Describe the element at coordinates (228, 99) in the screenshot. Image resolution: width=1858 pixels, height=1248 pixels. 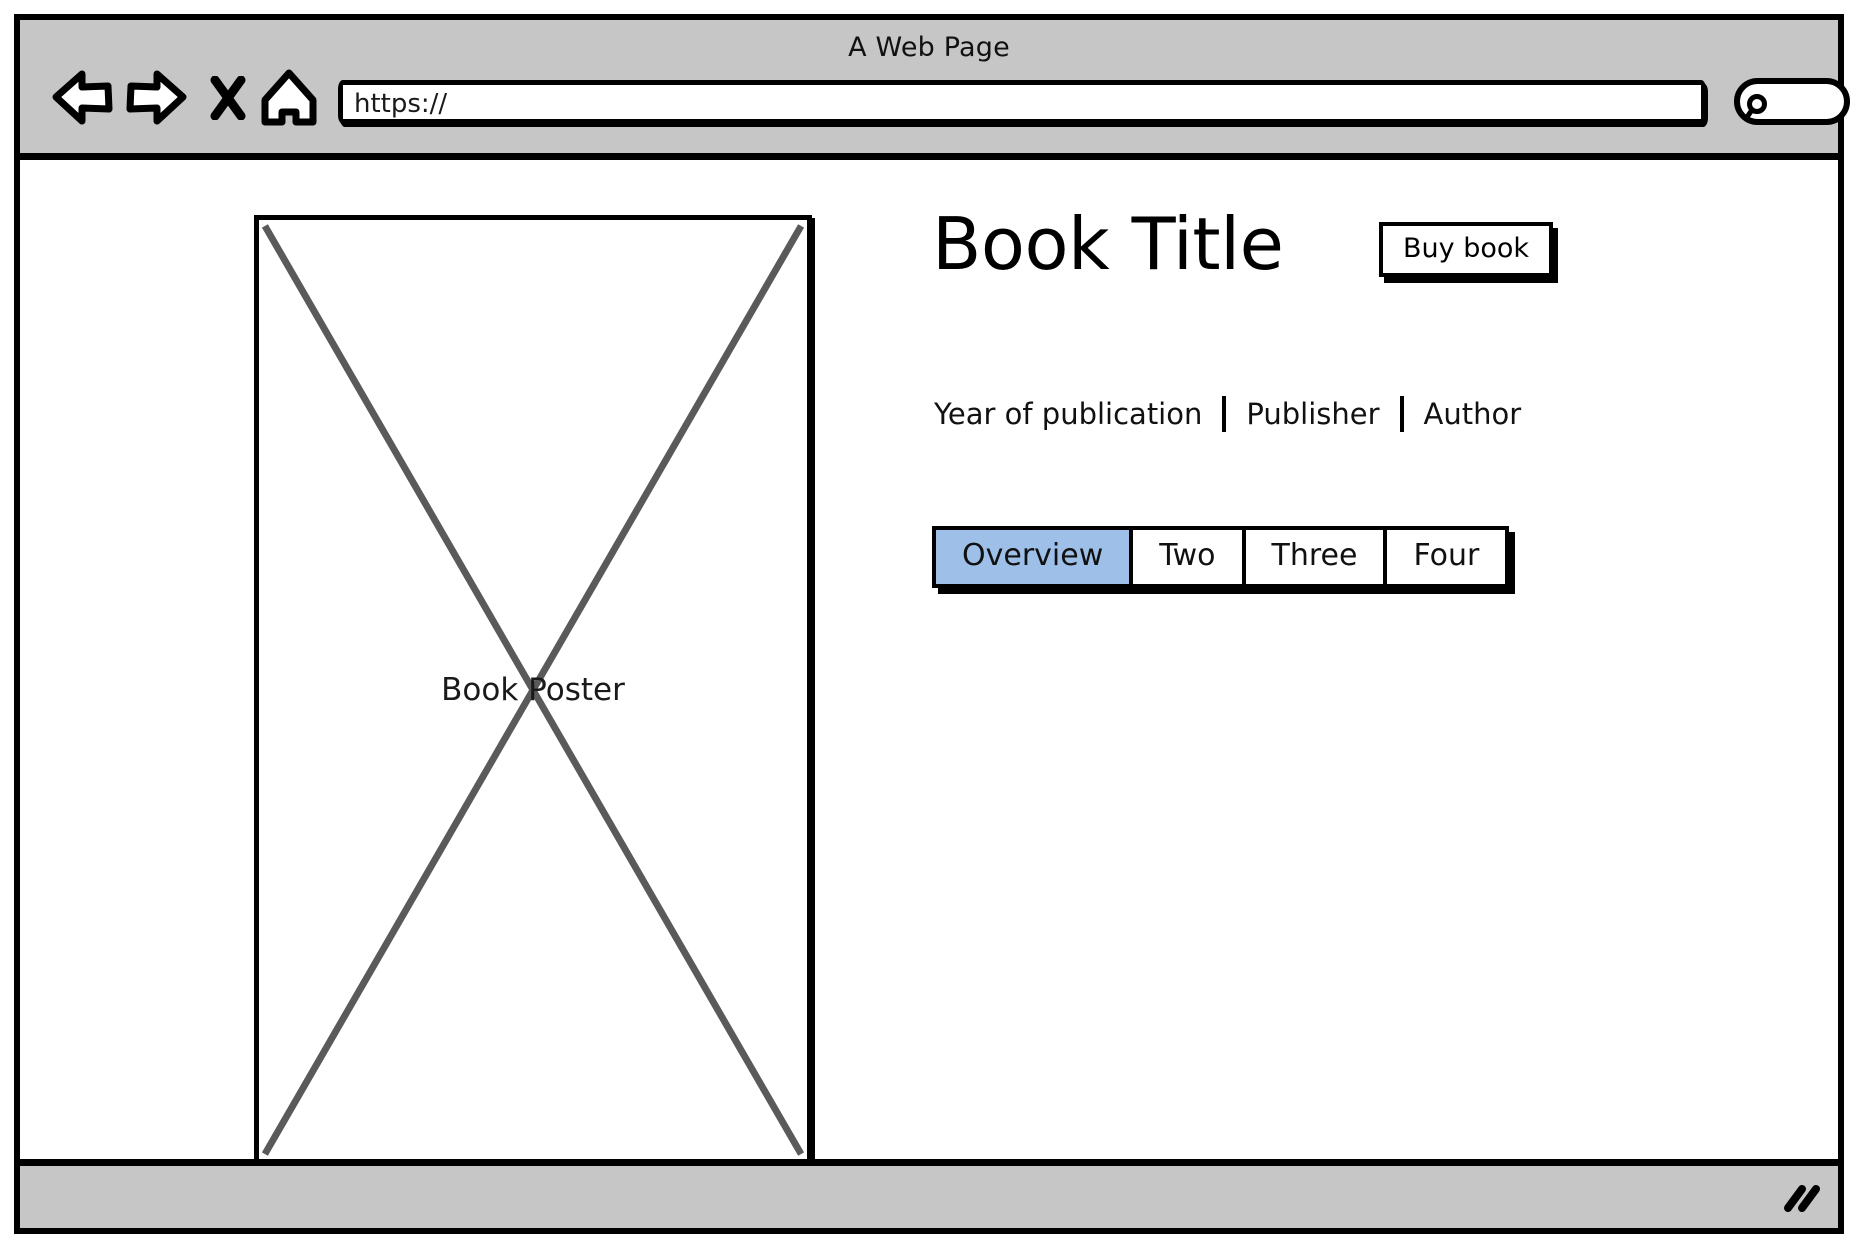
I see `stop-x-icon` at that location.